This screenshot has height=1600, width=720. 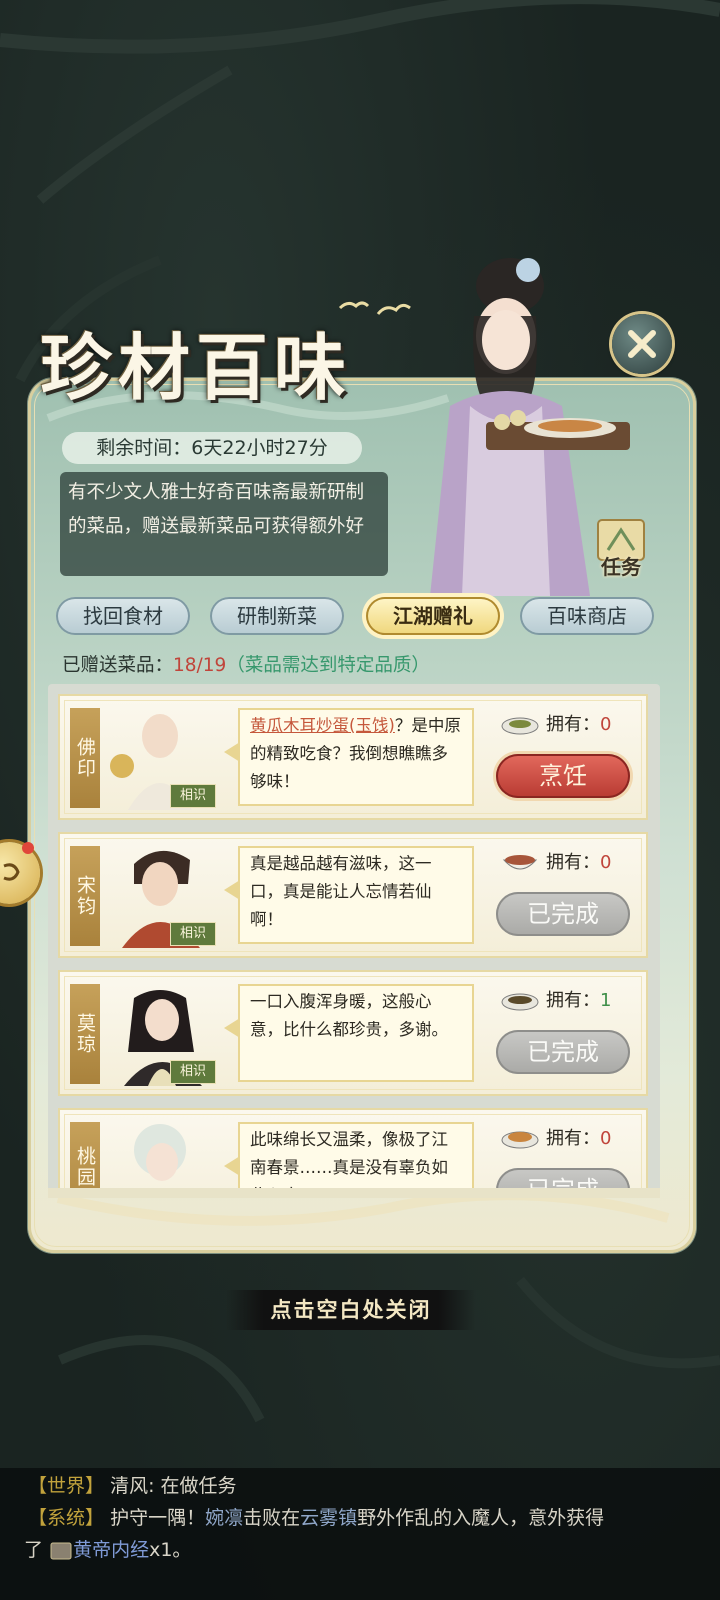 I want to click on chat-message: 了, so click(x=34, y=1550).